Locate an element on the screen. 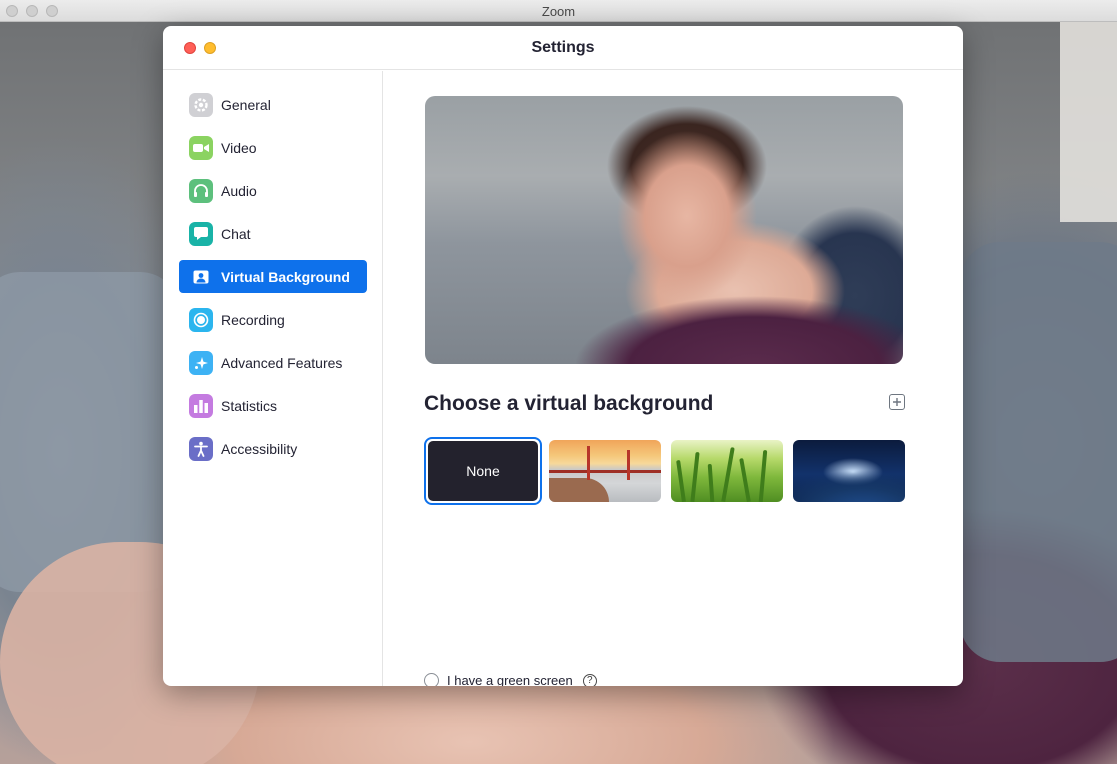  sidebar-item-label: Audio is located at coordinates (239, 190).